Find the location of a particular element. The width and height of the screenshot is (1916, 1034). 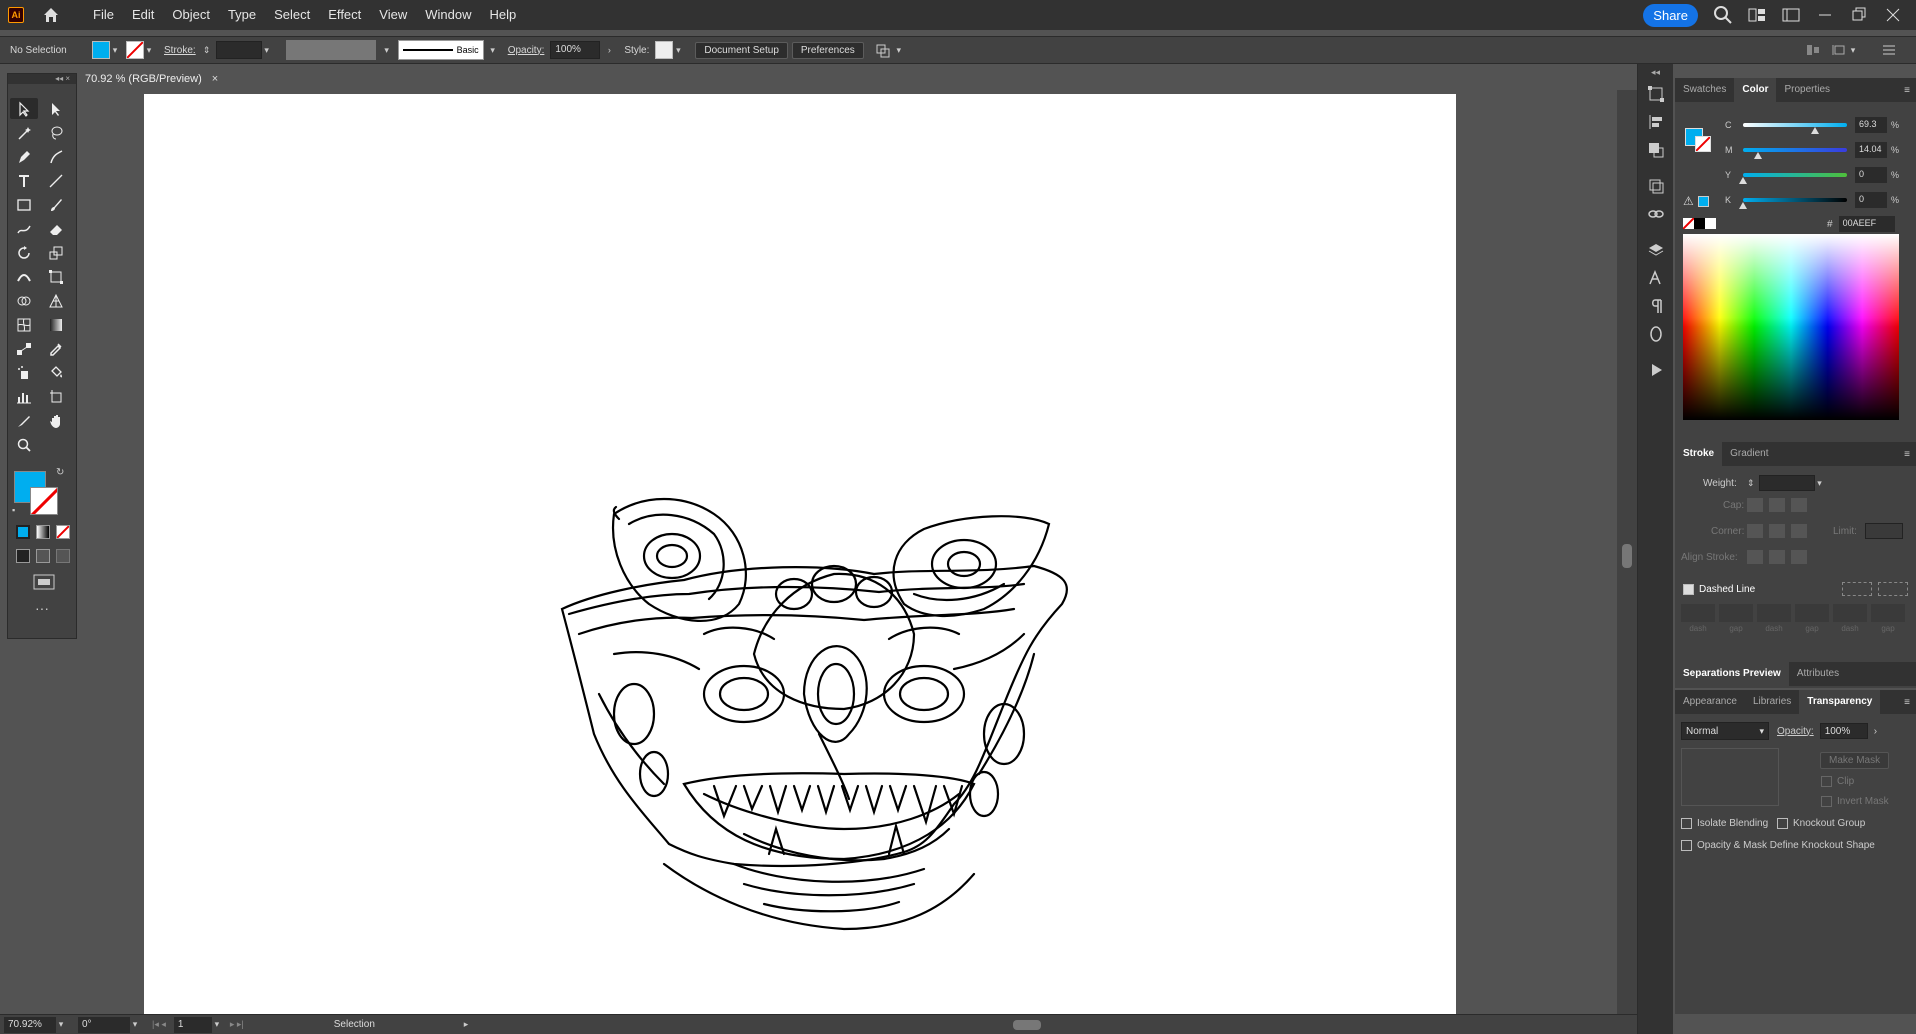

knockout-group-checkbox is located at coordinates (1782, 823).